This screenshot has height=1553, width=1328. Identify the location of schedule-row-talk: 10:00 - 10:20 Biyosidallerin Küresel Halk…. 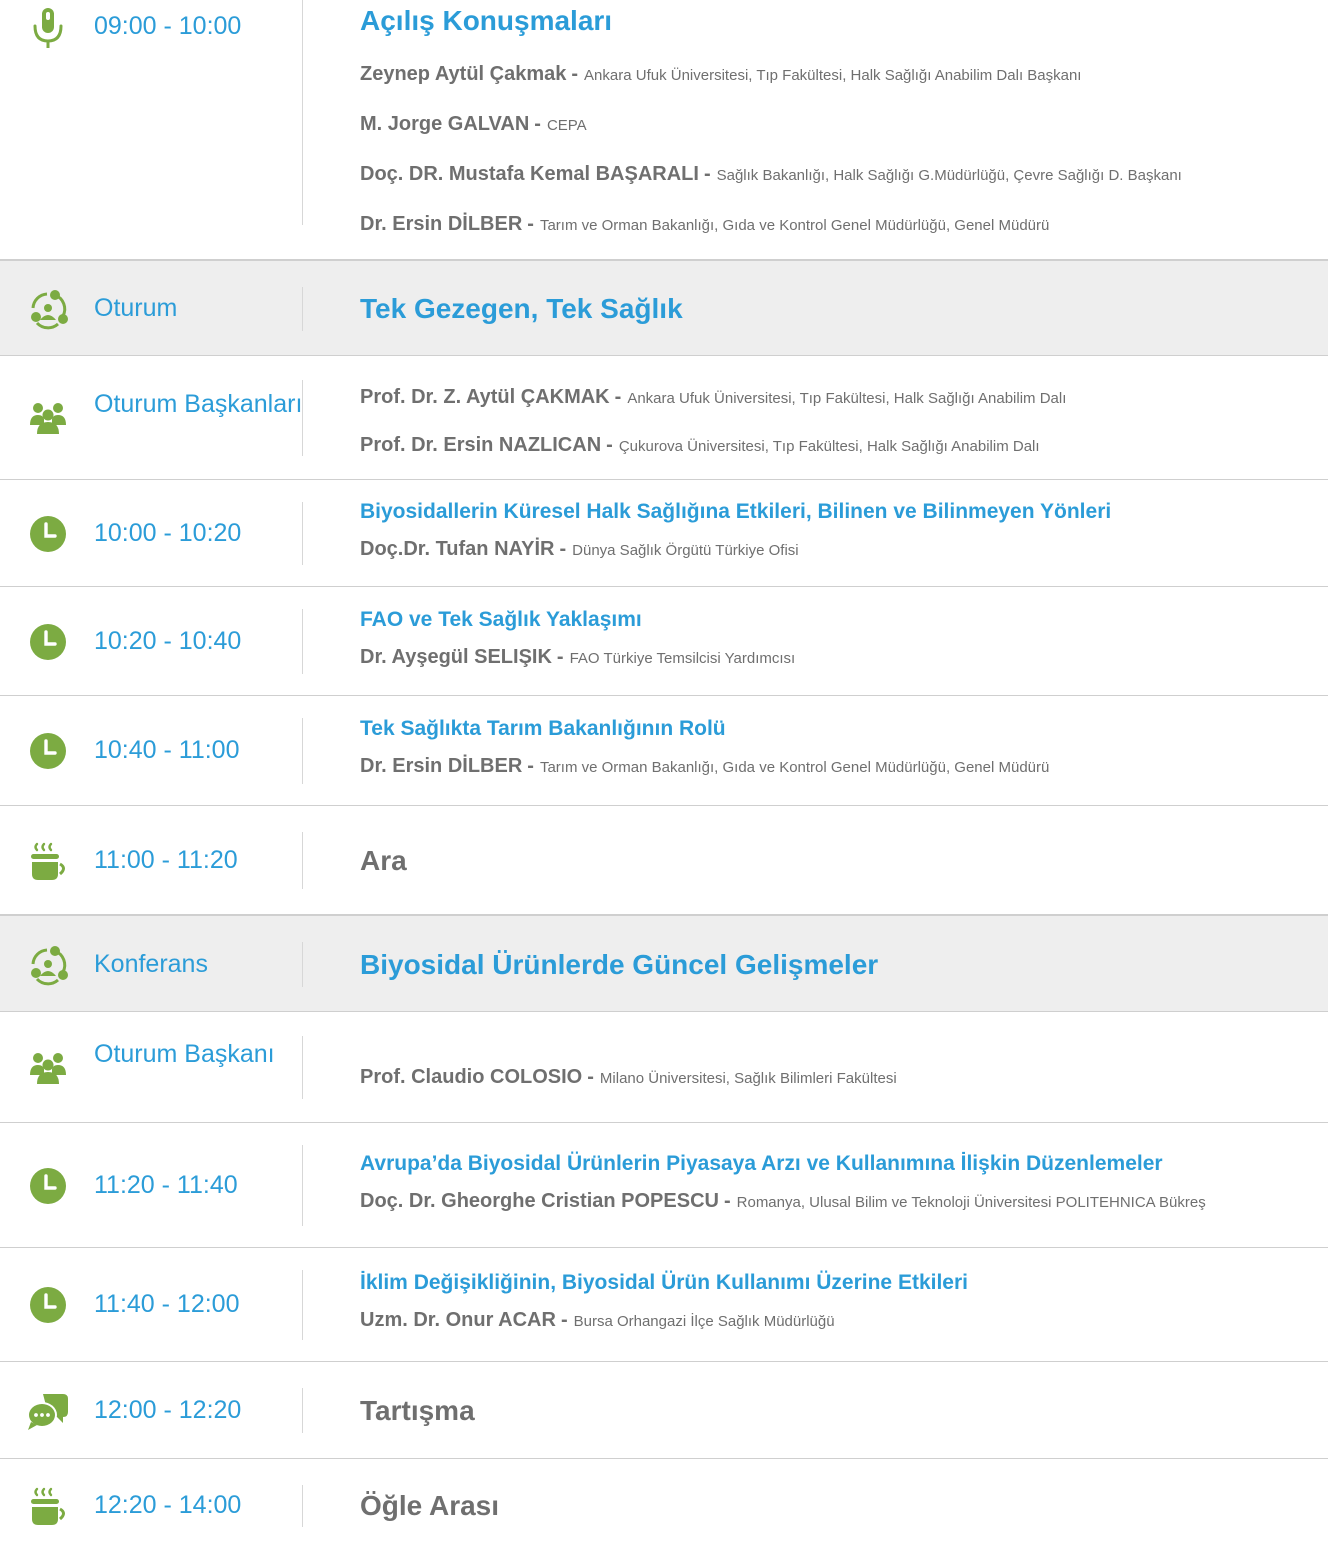
(664, 533).